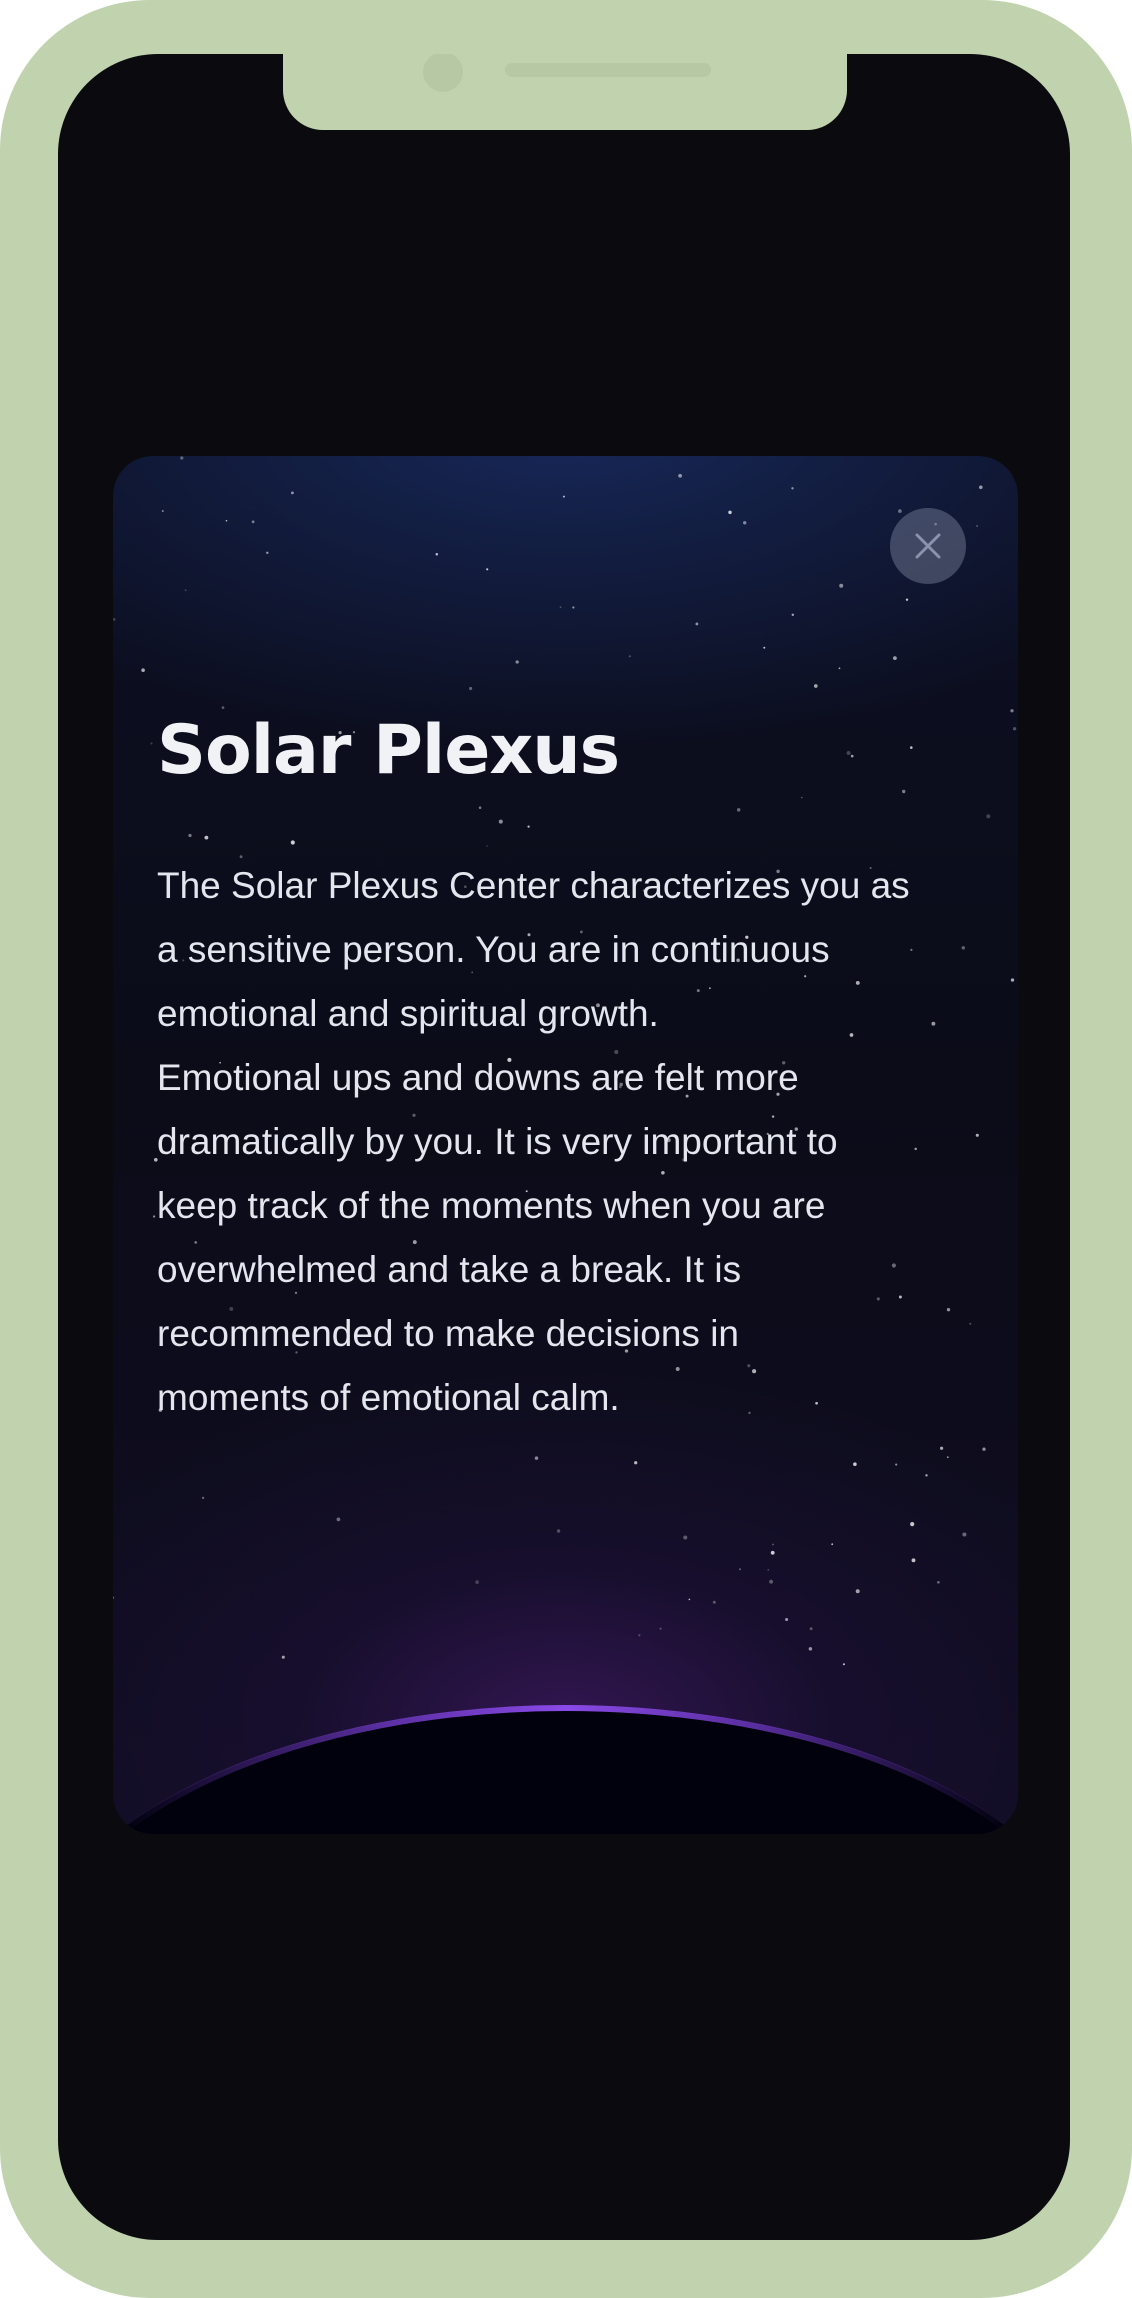 The image size is (1132, 2298). I want to click on close-button, so click(928, 546).